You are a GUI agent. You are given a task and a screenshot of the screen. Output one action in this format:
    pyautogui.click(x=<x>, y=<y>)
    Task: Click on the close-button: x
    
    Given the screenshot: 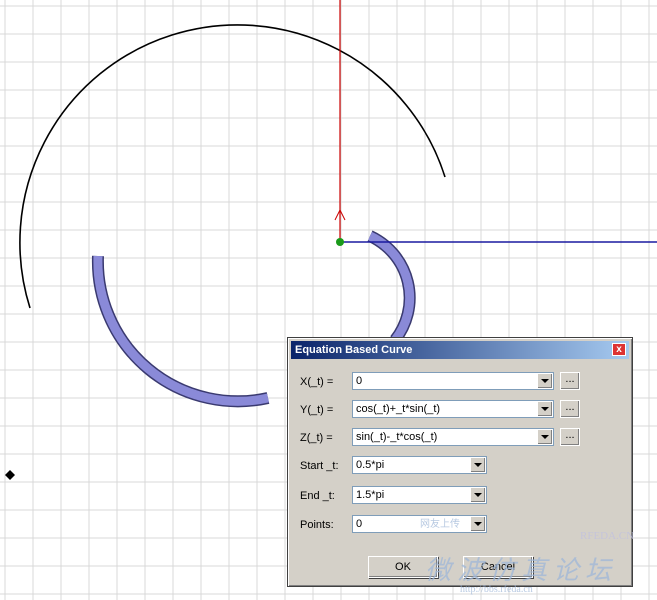 What is the action you would take?
    pyautogui.click(x=619, y=349)
    